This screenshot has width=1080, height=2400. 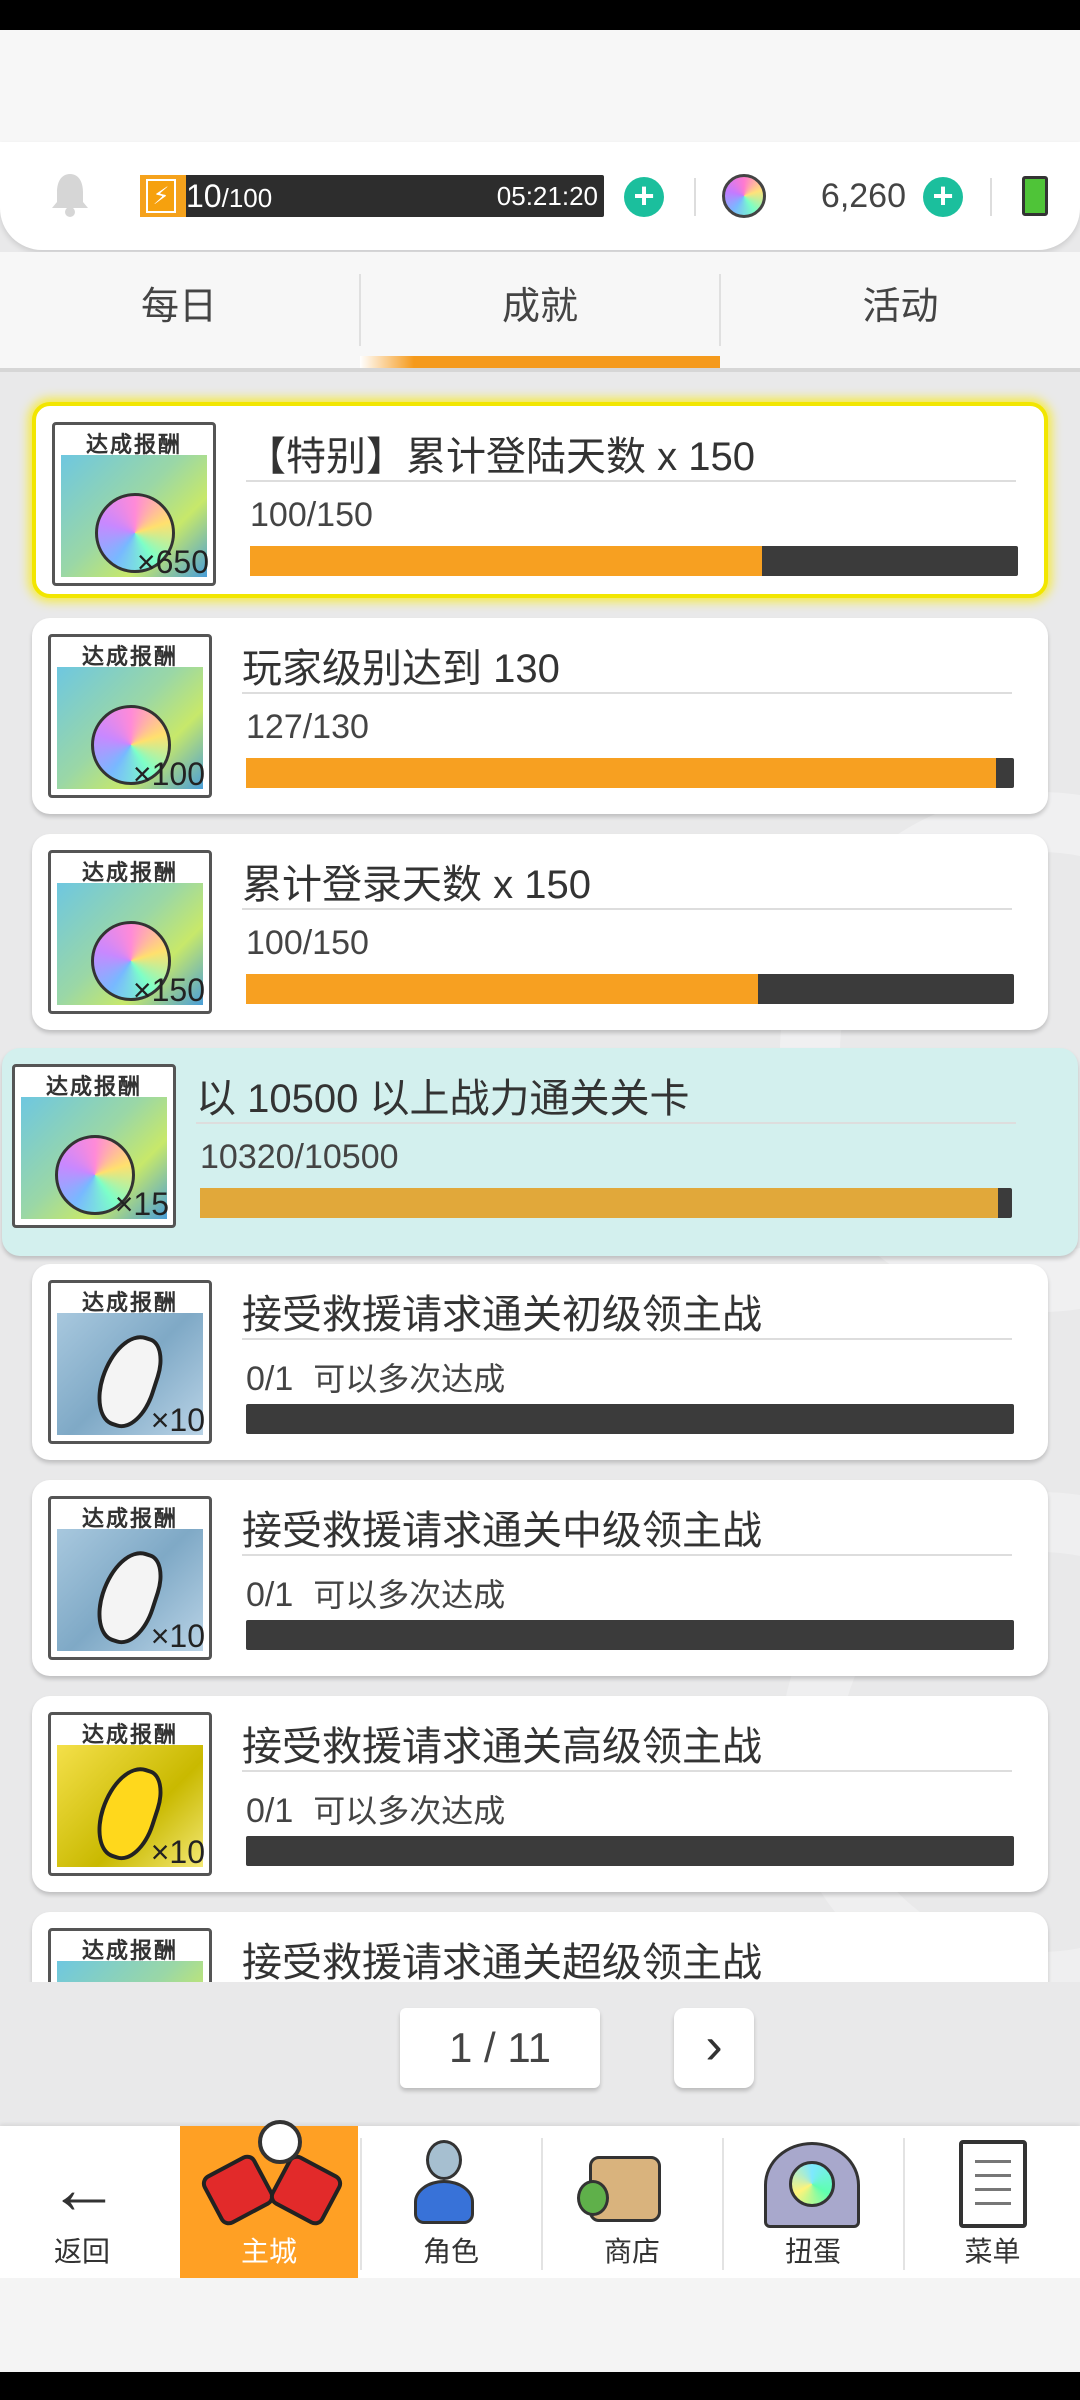 I want to click on nav-menu-label: 菜单, so click(x=992, y=2251).